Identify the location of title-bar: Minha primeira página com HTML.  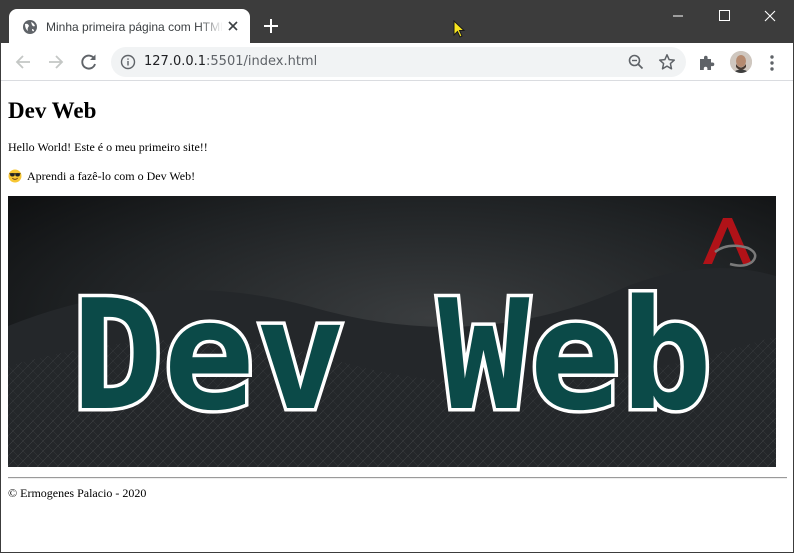
(397, 22).